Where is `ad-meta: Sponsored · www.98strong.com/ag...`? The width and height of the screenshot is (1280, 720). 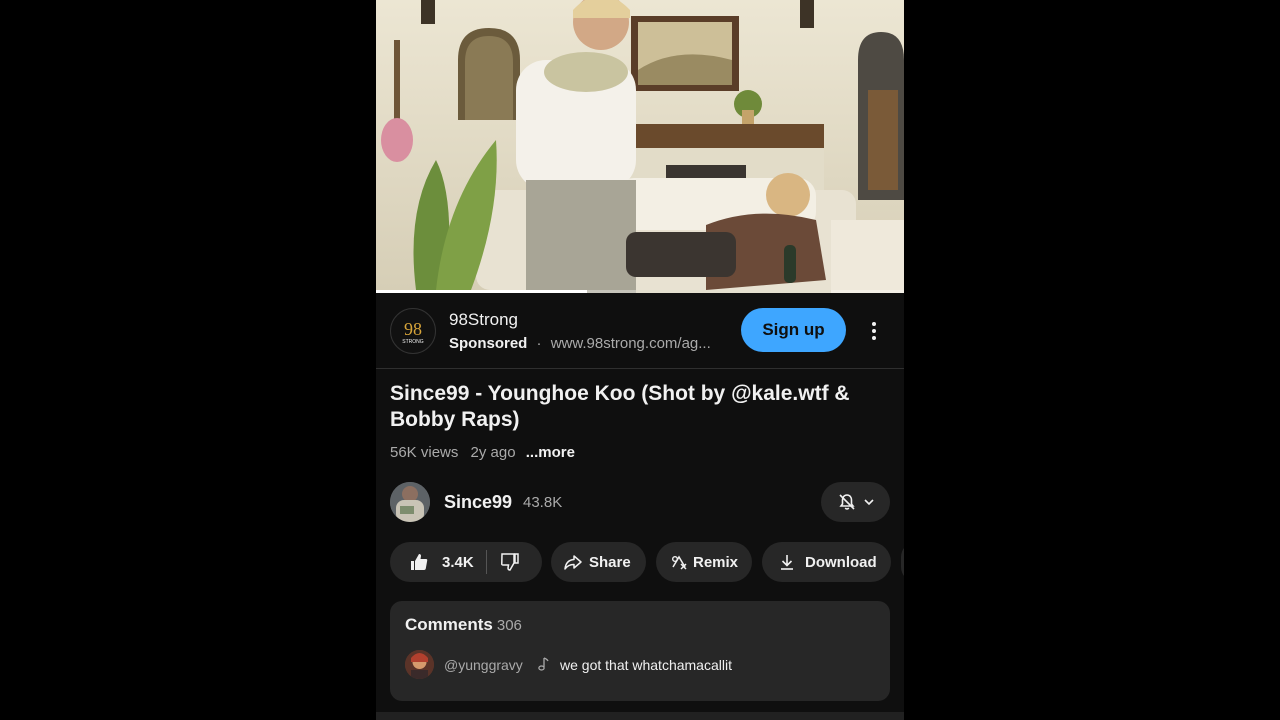 ad-meta: Sponsored · www.98strong.com/ag... is located at coordinates (580, 343).